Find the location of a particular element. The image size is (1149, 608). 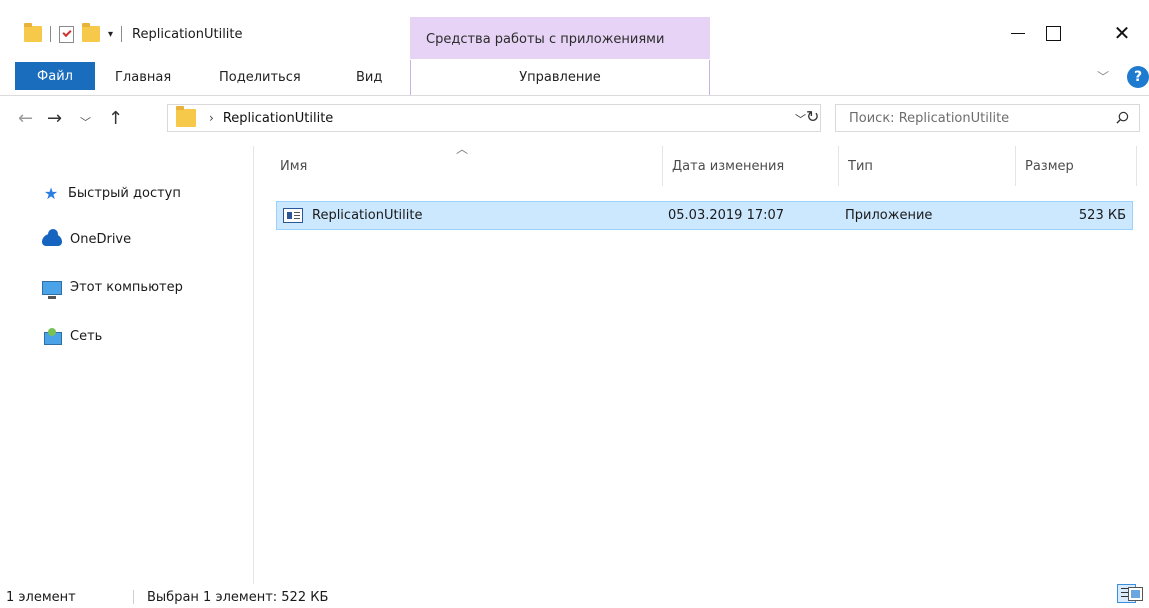

back-arrow-icon: ← is located at coordinates (25, 118).